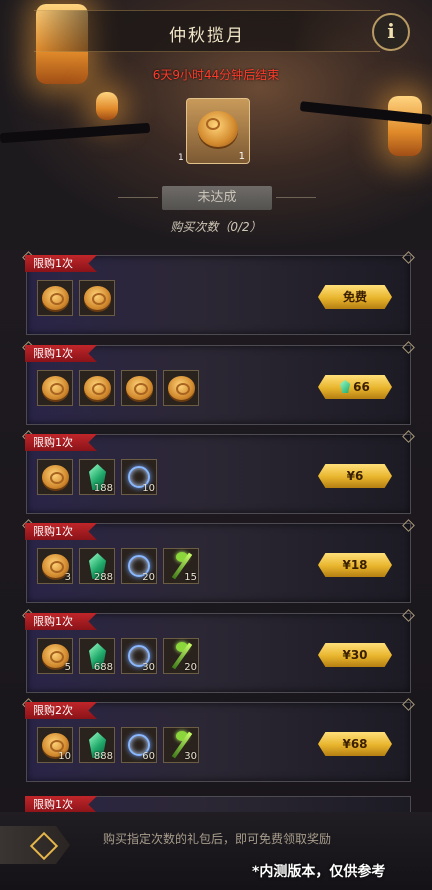  Describe the element at coordinates (218, 653) in the screenshot. I see `gift-pack-card: 限购1次 5 688 30 20 ¥30` at that location.